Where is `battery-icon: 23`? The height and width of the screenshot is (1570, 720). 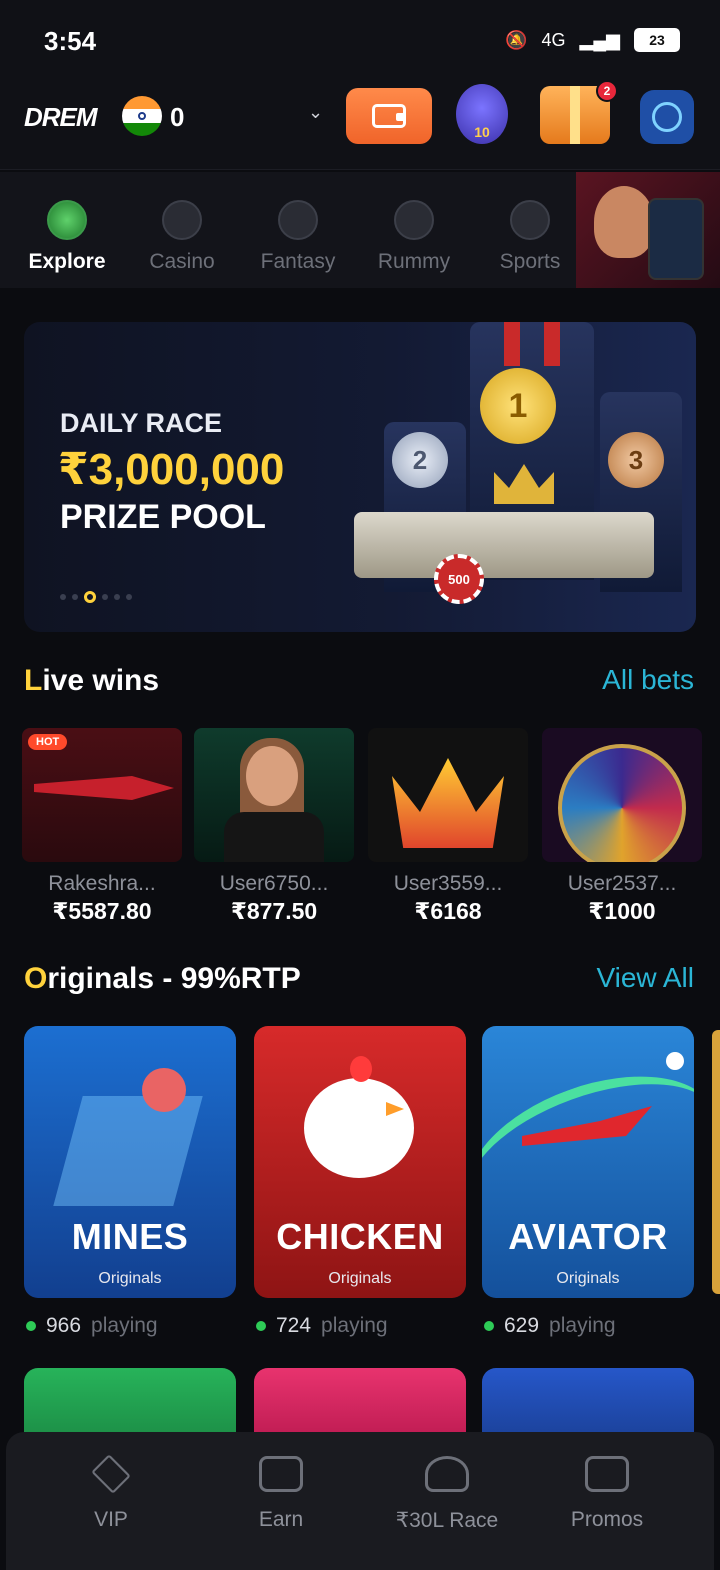
battery-icon: 23 is located at coordinates (657, 40).